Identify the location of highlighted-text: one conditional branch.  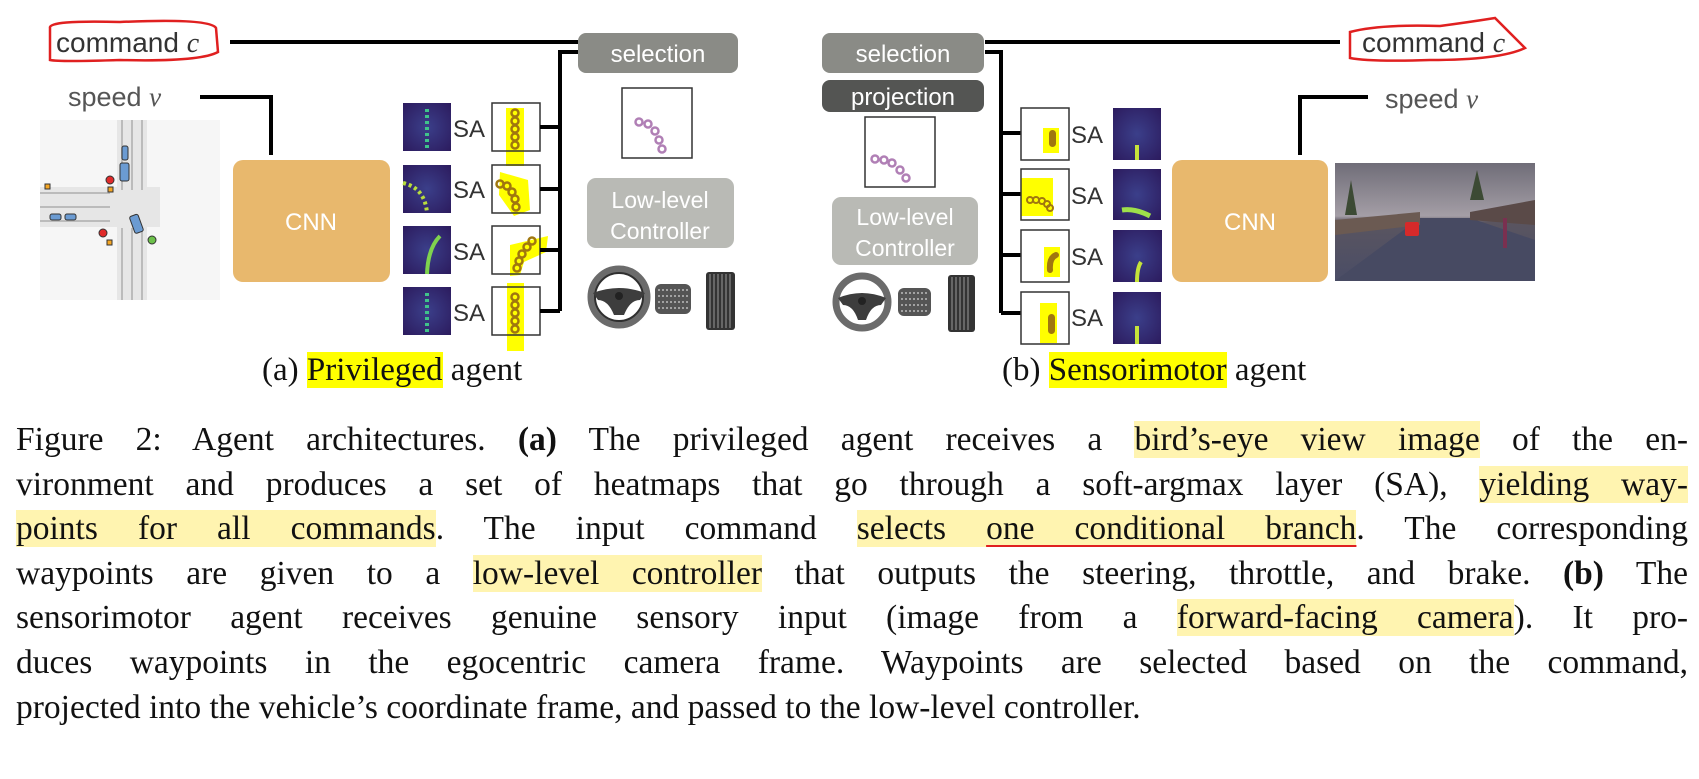
(1171, 529).